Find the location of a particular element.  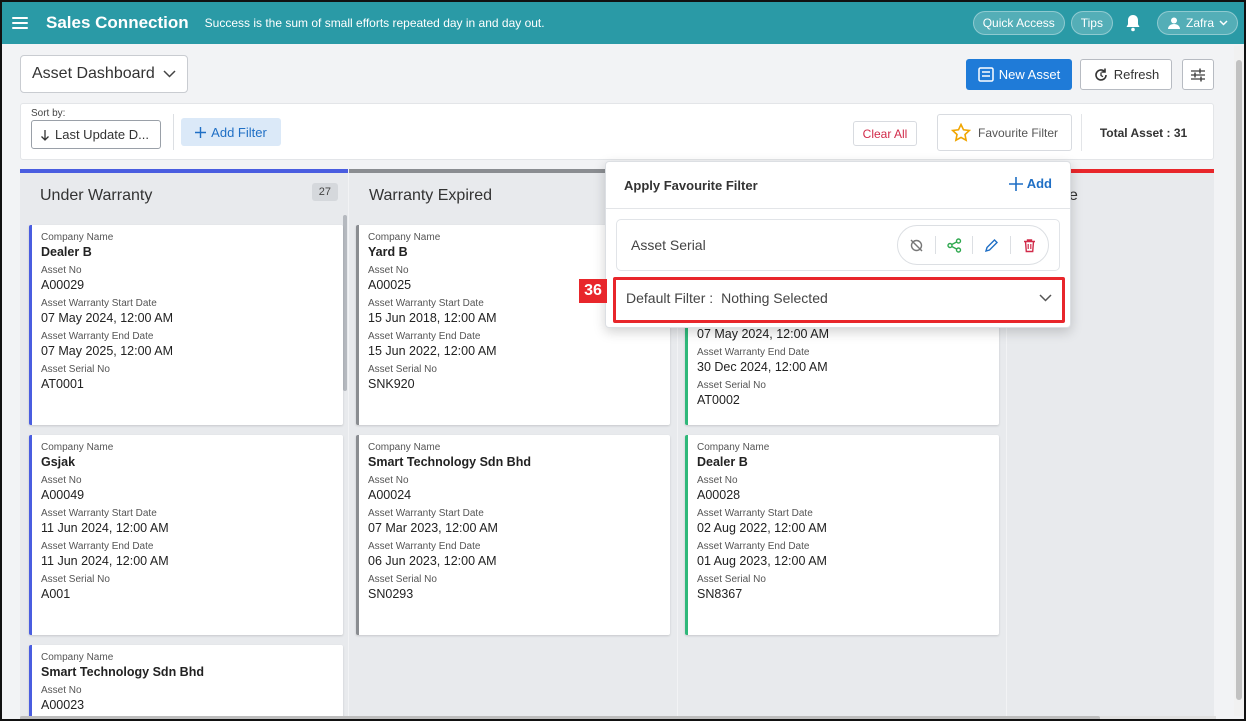

arrow-down-icon is located at coordinates (45, 135).